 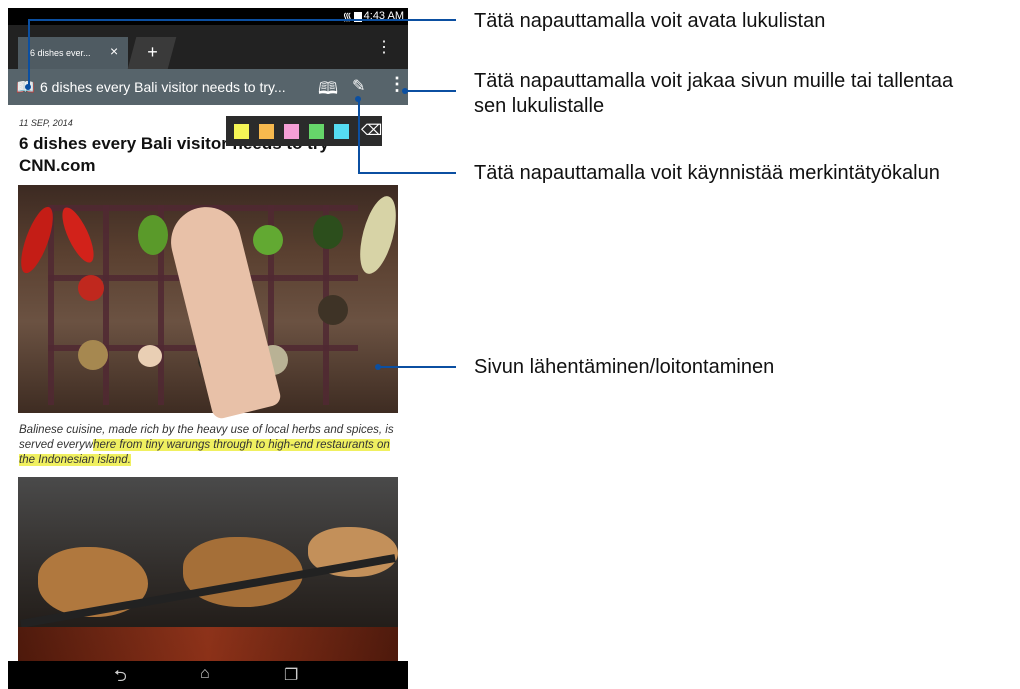 I want to click on tab-menu-icon: ⋮, so click(x=384, y=47).